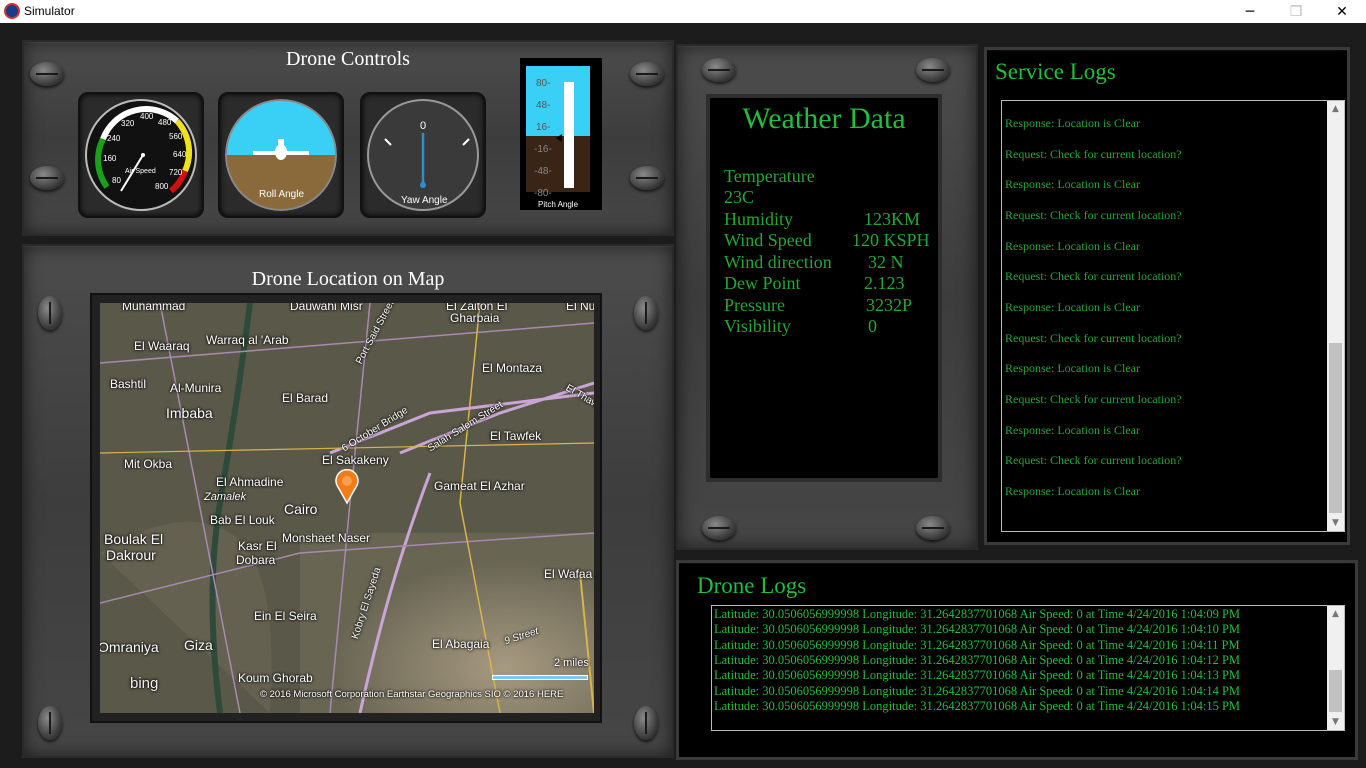 This screenshot has height=768, width=1366. What do you see at coordinates (543, 149) in the screenshot?
I see `pitch-tick: -16-` at bounding box center [543, 149].